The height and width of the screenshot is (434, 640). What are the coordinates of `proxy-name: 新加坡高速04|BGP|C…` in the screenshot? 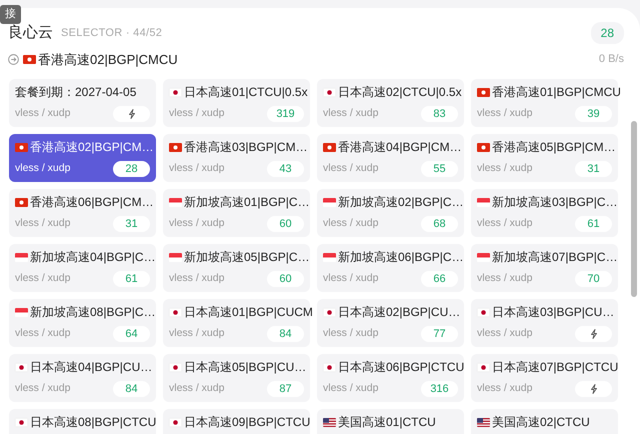 It's located at (93, 257).